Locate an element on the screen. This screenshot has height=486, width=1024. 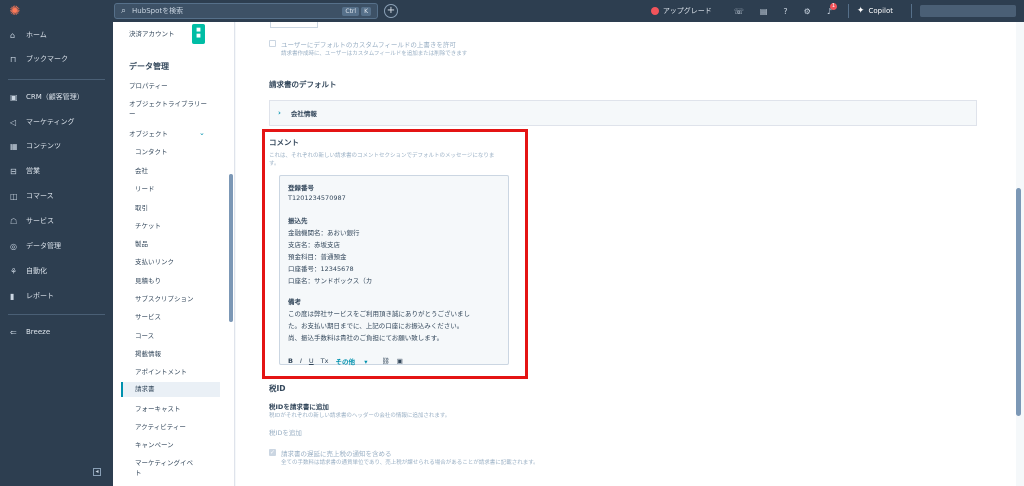
company-info-accordion: › 会社情報 is located at coordinates (623, 113).